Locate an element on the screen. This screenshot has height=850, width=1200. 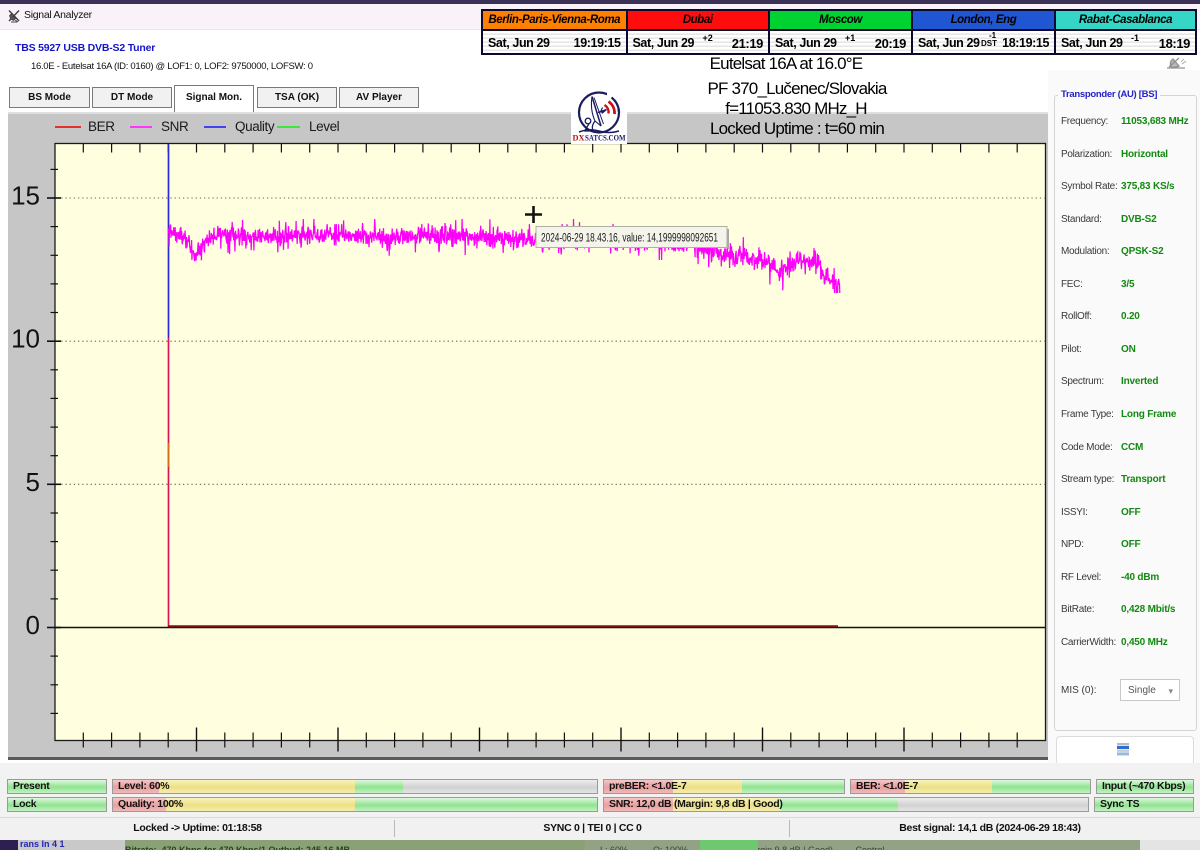
svg-text: 10 is located at coordinates (25, 339).